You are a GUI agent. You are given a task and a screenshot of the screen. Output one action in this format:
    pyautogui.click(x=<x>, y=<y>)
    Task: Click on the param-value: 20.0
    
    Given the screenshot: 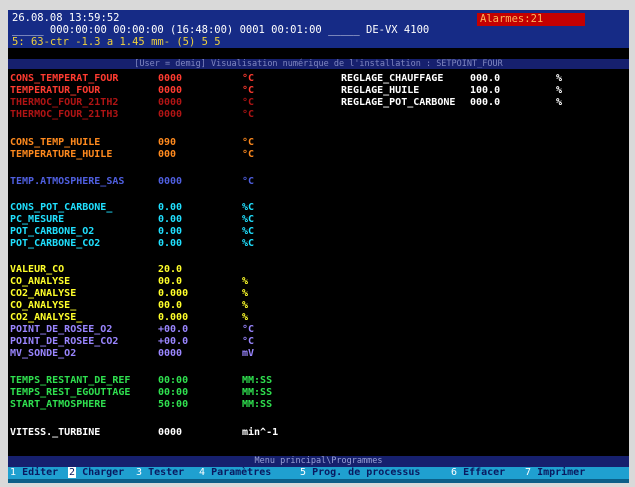 What is the action you would take?
    pyautogui.click(x=170, y=269)
    